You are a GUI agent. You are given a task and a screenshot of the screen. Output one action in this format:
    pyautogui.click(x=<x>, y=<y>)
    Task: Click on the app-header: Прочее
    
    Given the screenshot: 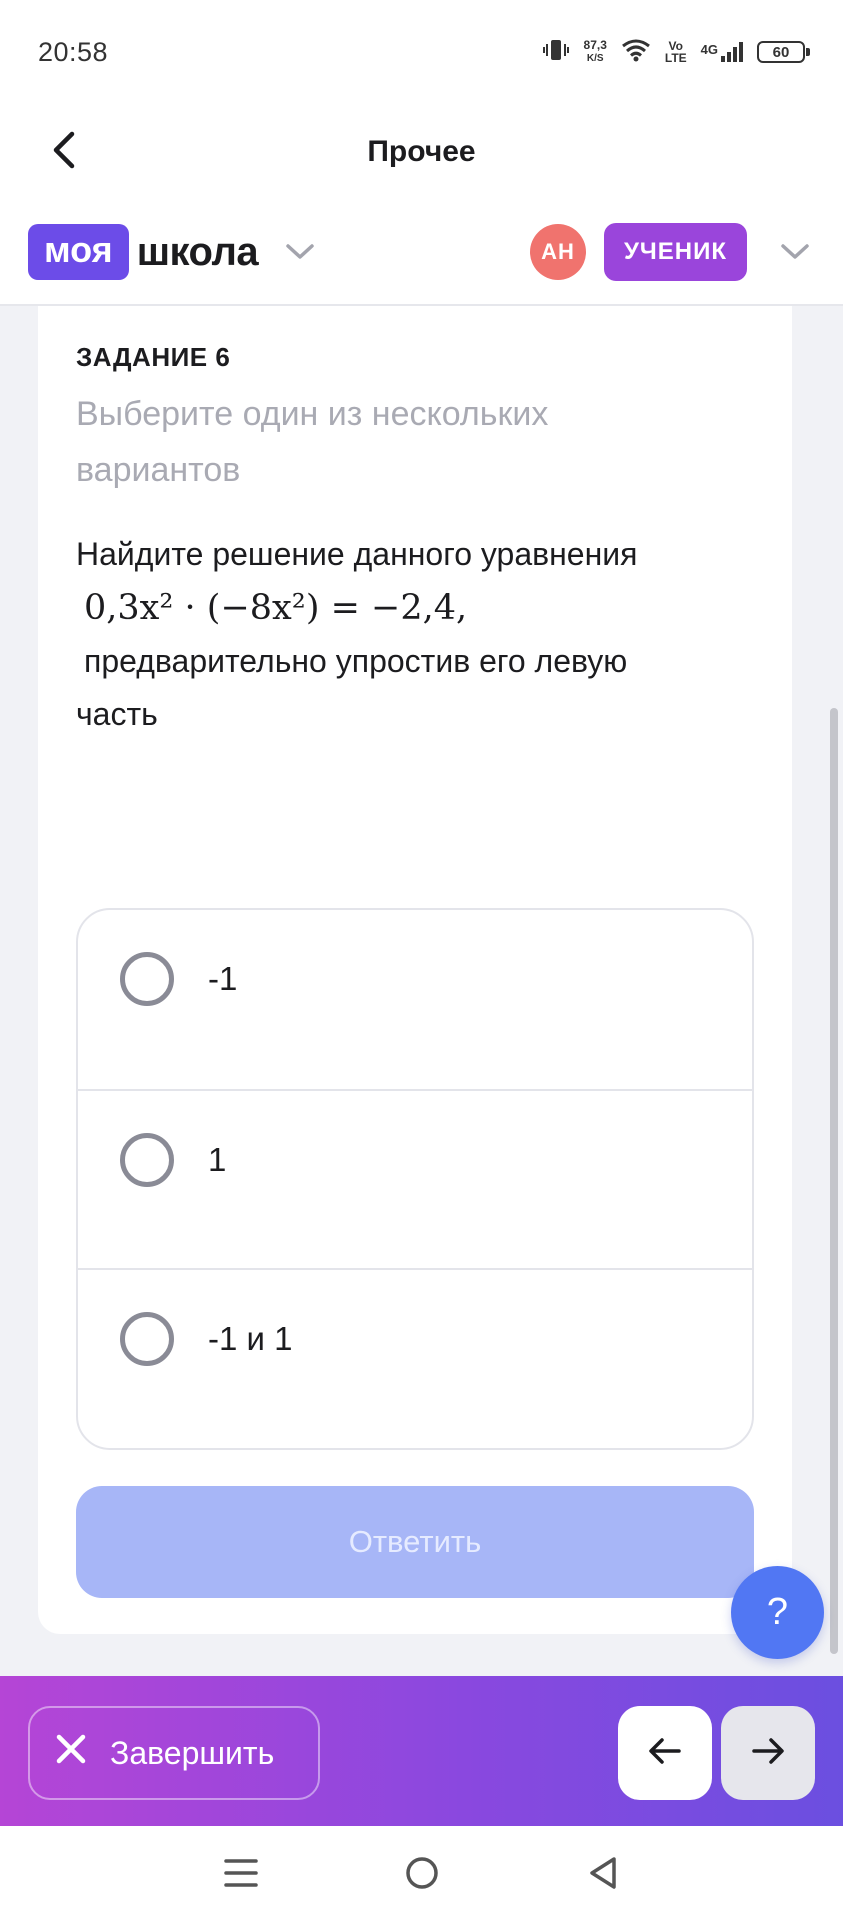 What is the action you would take?
    pyautogui.click(x=421, y=152)
    